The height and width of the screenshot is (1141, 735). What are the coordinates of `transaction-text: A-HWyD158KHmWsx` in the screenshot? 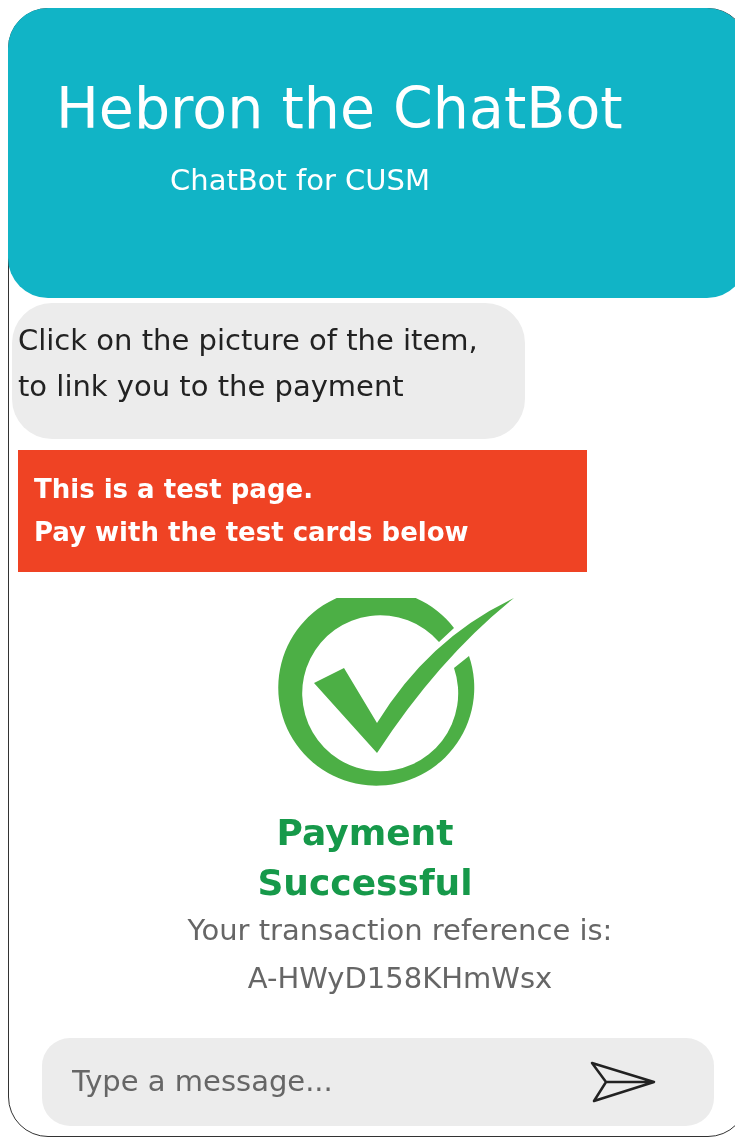 It's located at (400, 978).